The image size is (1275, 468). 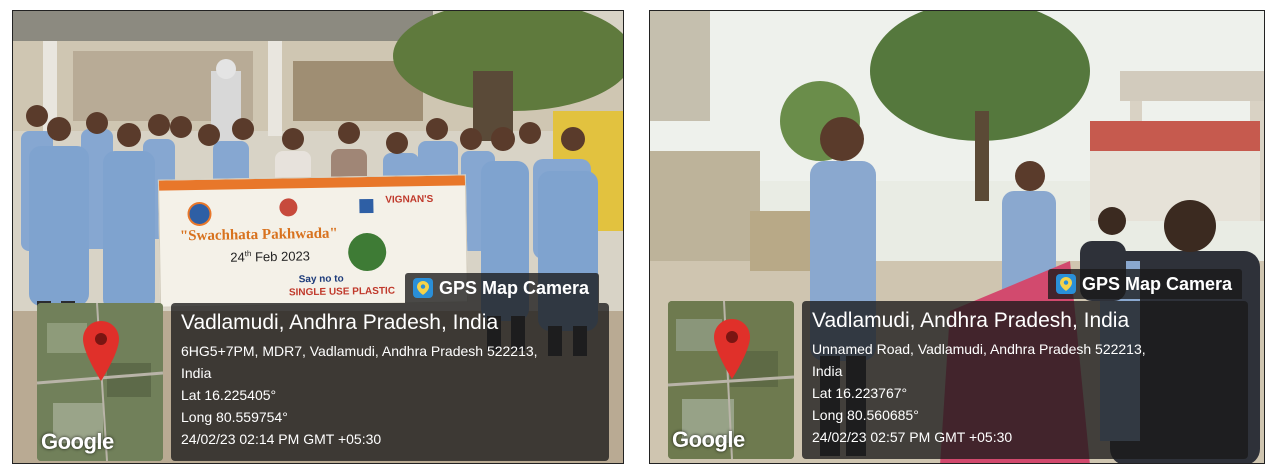 I want to click on banner-title: "Swachhata Pakhwada", so click(x=258, y=235).